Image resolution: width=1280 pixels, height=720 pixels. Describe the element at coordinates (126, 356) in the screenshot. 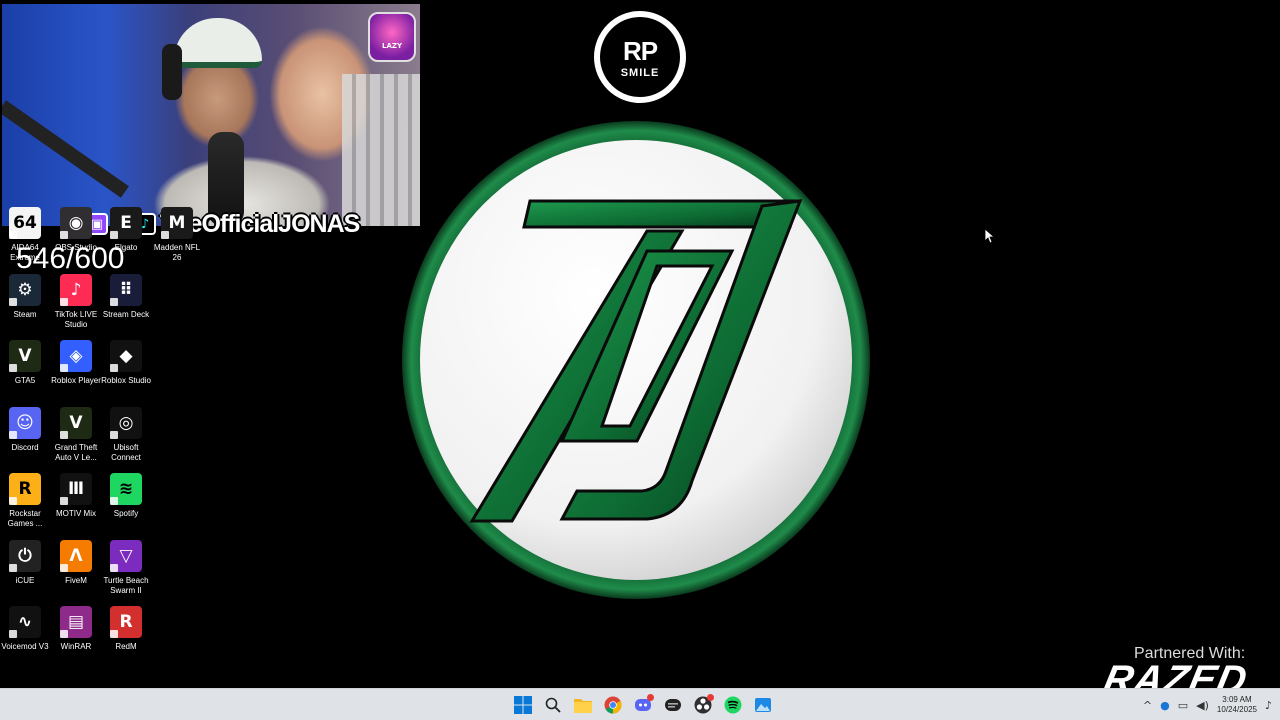

I see `roblox-studio-icon: ◆` at that location.